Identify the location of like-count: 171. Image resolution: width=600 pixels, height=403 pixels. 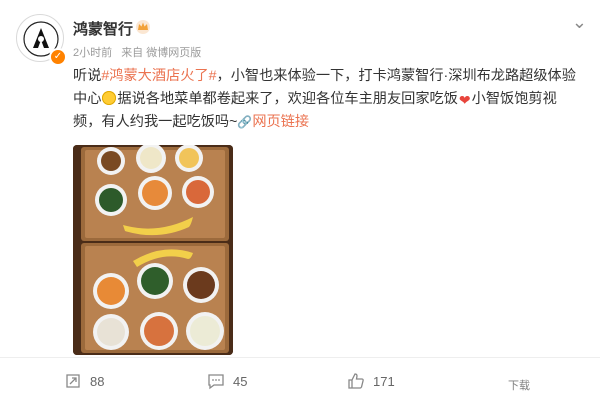
(384, 381).